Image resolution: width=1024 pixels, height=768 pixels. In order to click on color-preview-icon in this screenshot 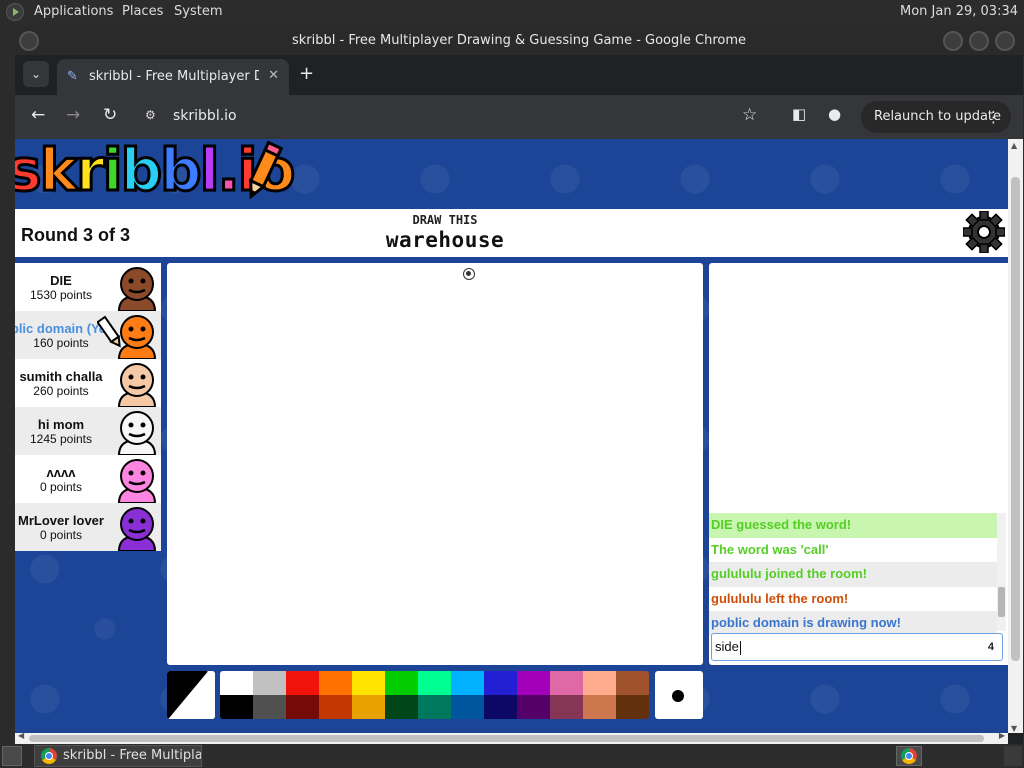, I will do `click(191, 695)`.